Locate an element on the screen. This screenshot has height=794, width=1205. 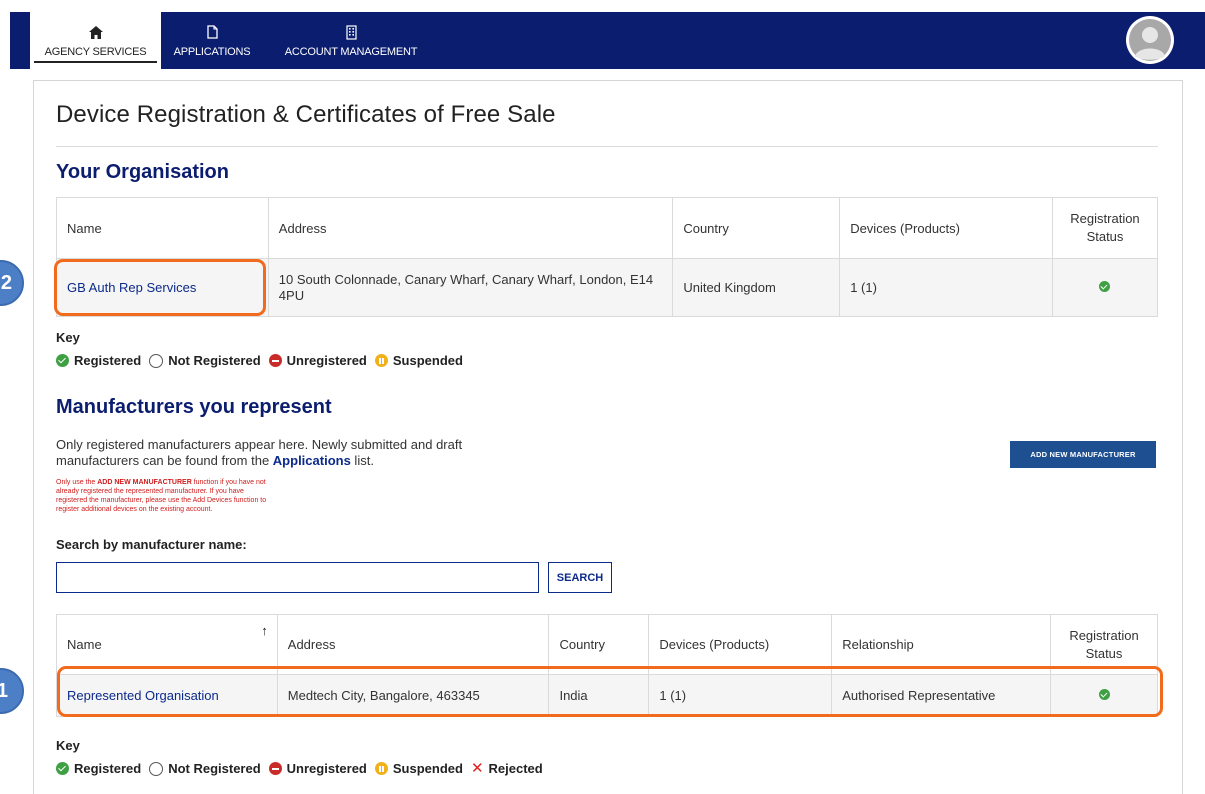
warning-emphasis: ADD NEW MANUFACTURER is located at coordinates (144, 482).